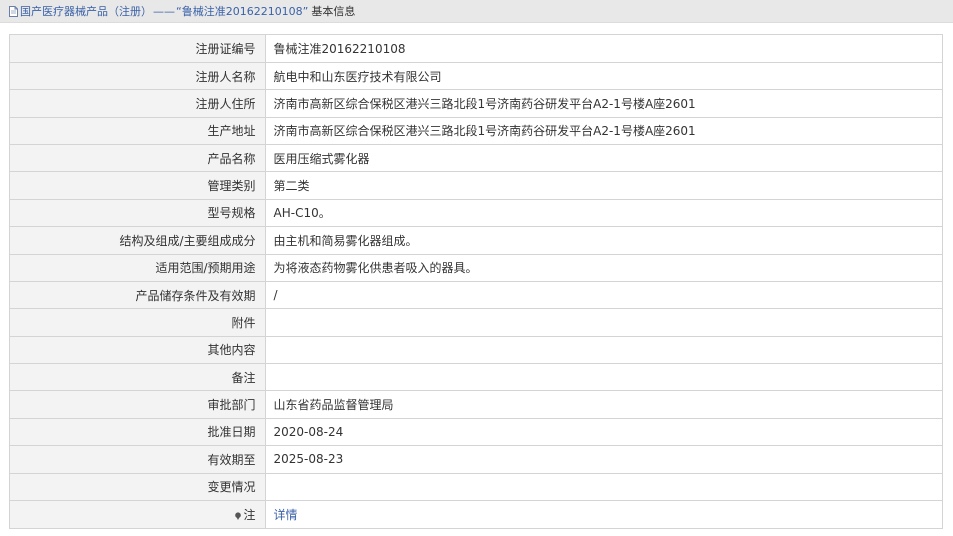 Image resolution: width=953 pixels, height=536 pixels. I want to click on row-label: 审批部门, so click(138, 404).